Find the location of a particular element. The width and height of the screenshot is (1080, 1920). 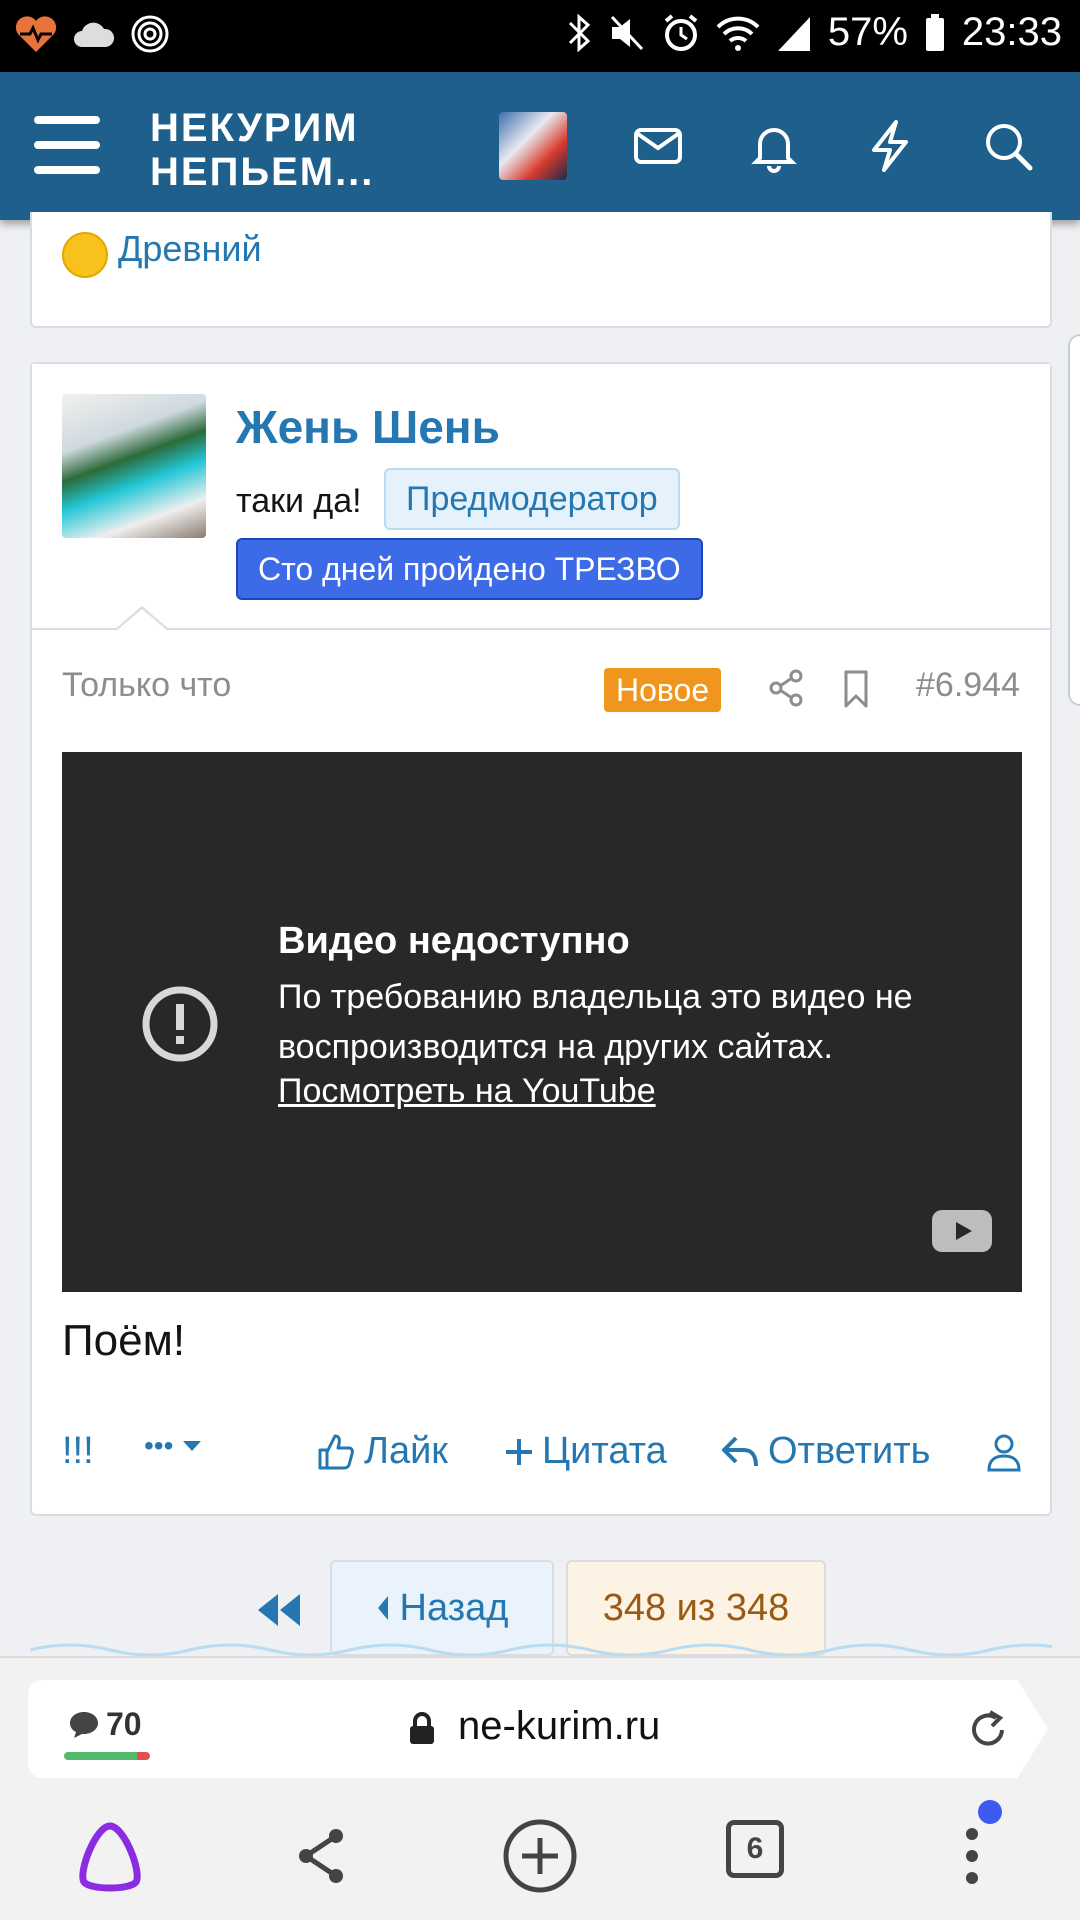

report-button: !!! is located at coordinates (78, 1451).